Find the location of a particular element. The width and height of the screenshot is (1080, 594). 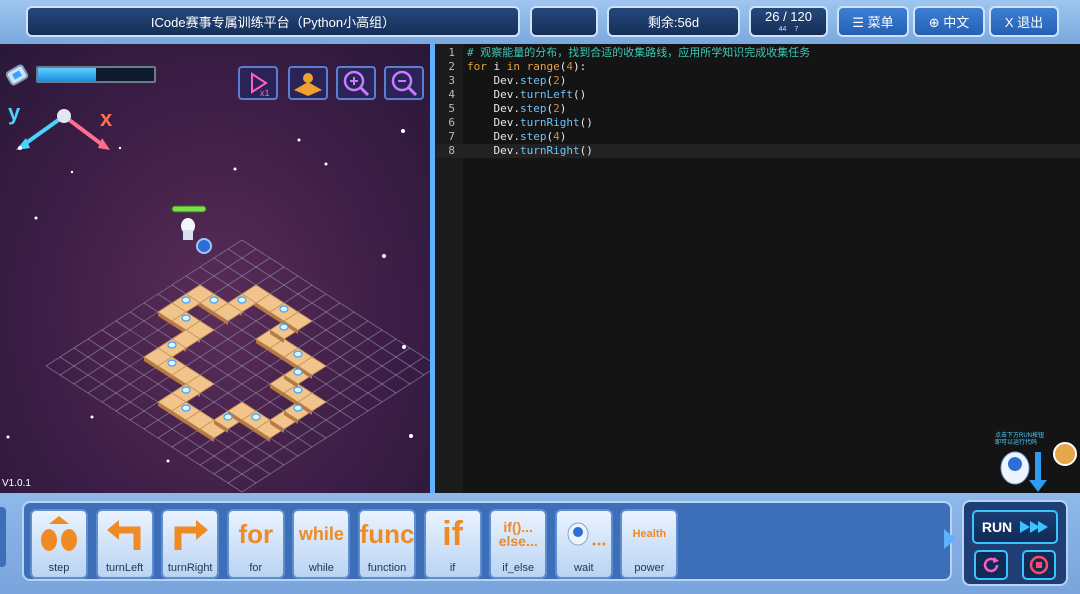

block-while: while while is located at coordinates (321, 544).